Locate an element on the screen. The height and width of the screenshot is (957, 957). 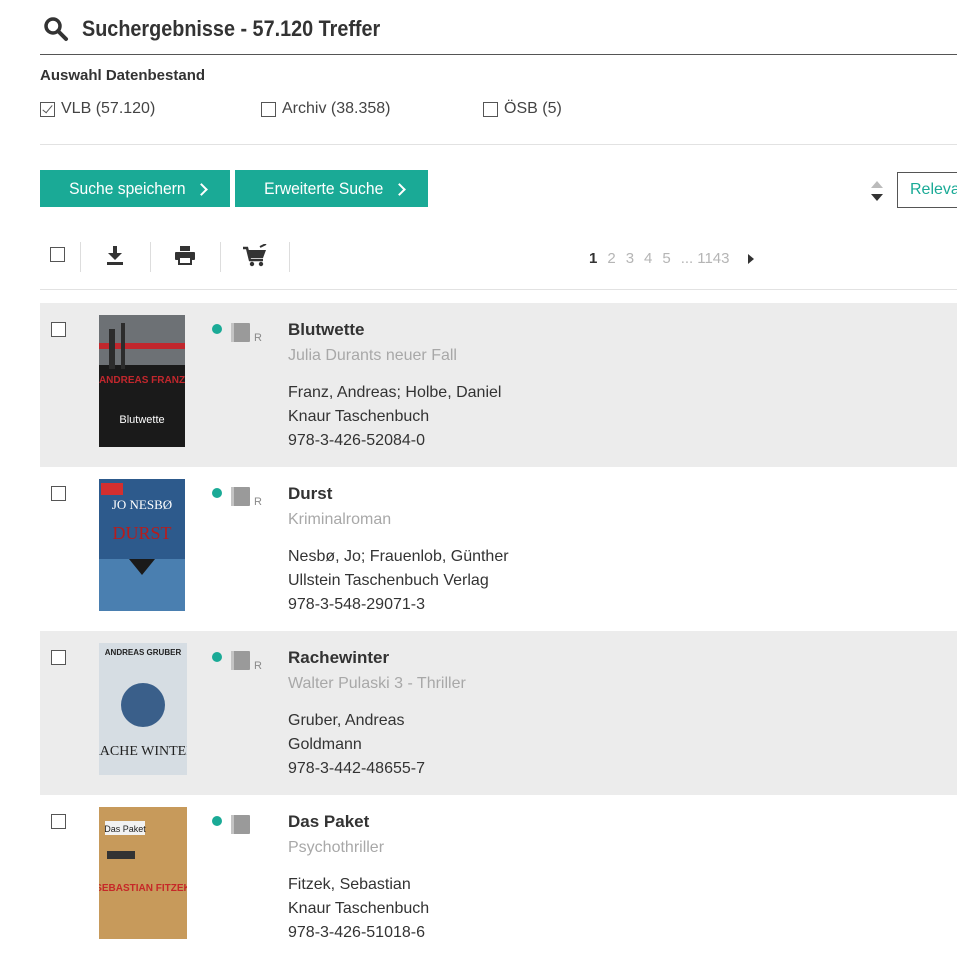
cover-title: RACHE WINTER is located at coordinates (143, 751).